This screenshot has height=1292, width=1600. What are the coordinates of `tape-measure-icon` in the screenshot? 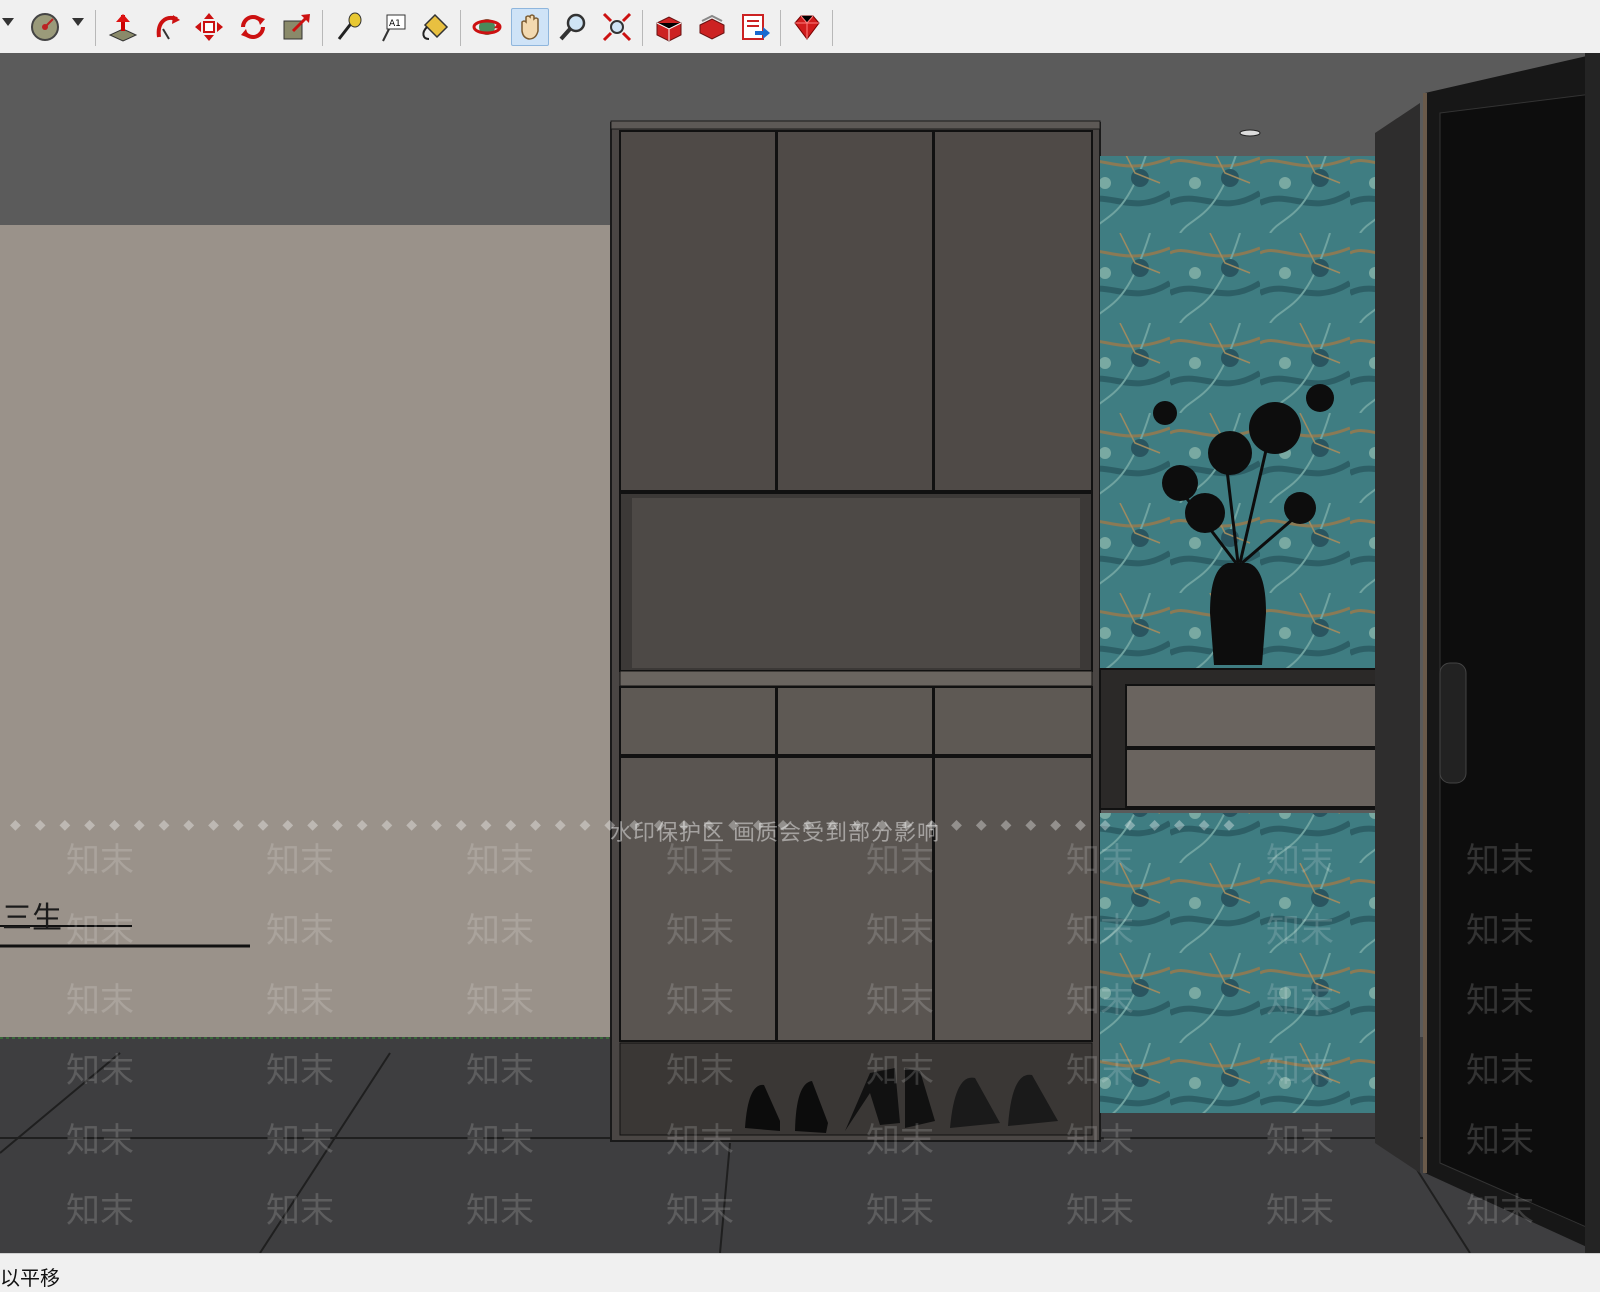 It's located at (349, 27).